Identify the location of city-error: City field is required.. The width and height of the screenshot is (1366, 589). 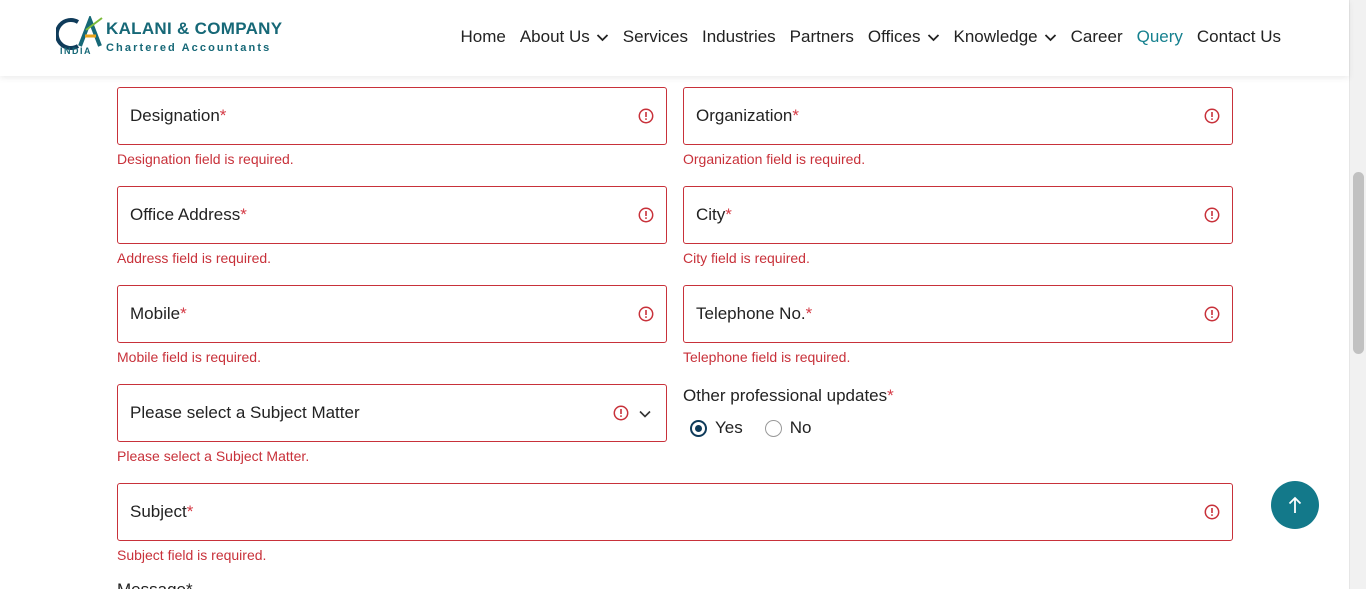
(746, 258).